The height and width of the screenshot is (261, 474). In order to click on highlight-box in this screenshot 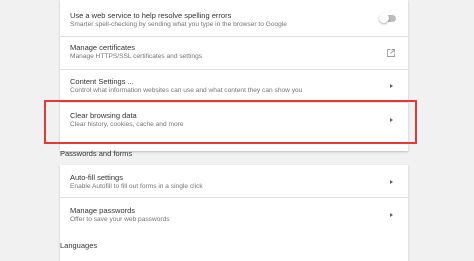, I will do `click(230, 122)`.